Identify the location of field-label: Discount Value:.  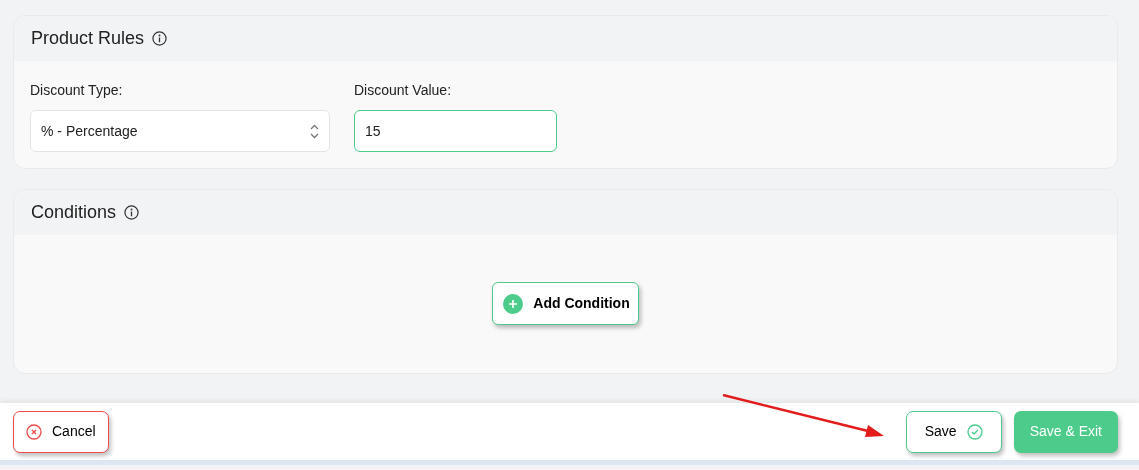
(403, 90).